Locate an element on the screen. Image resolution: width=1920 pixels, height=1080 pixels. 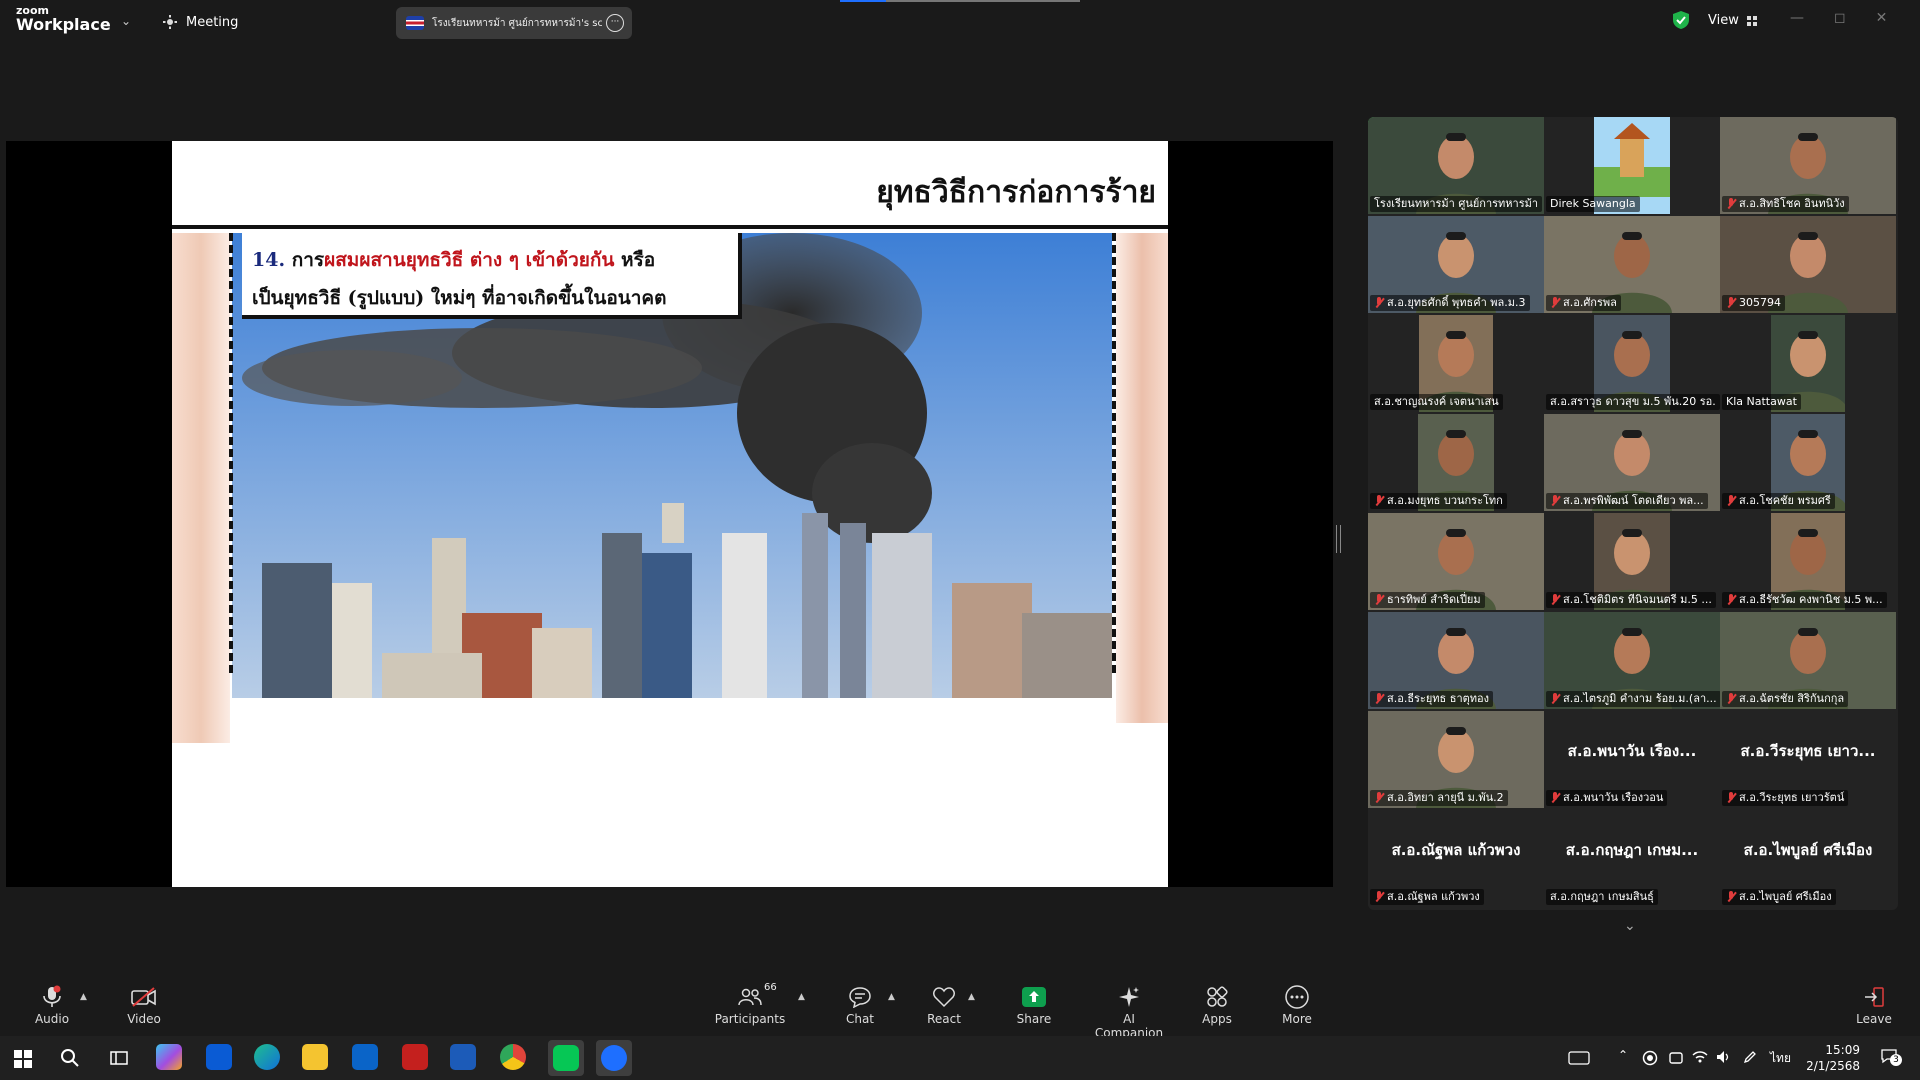
logo-line2: Workplace is located at coordinates (63, 24).